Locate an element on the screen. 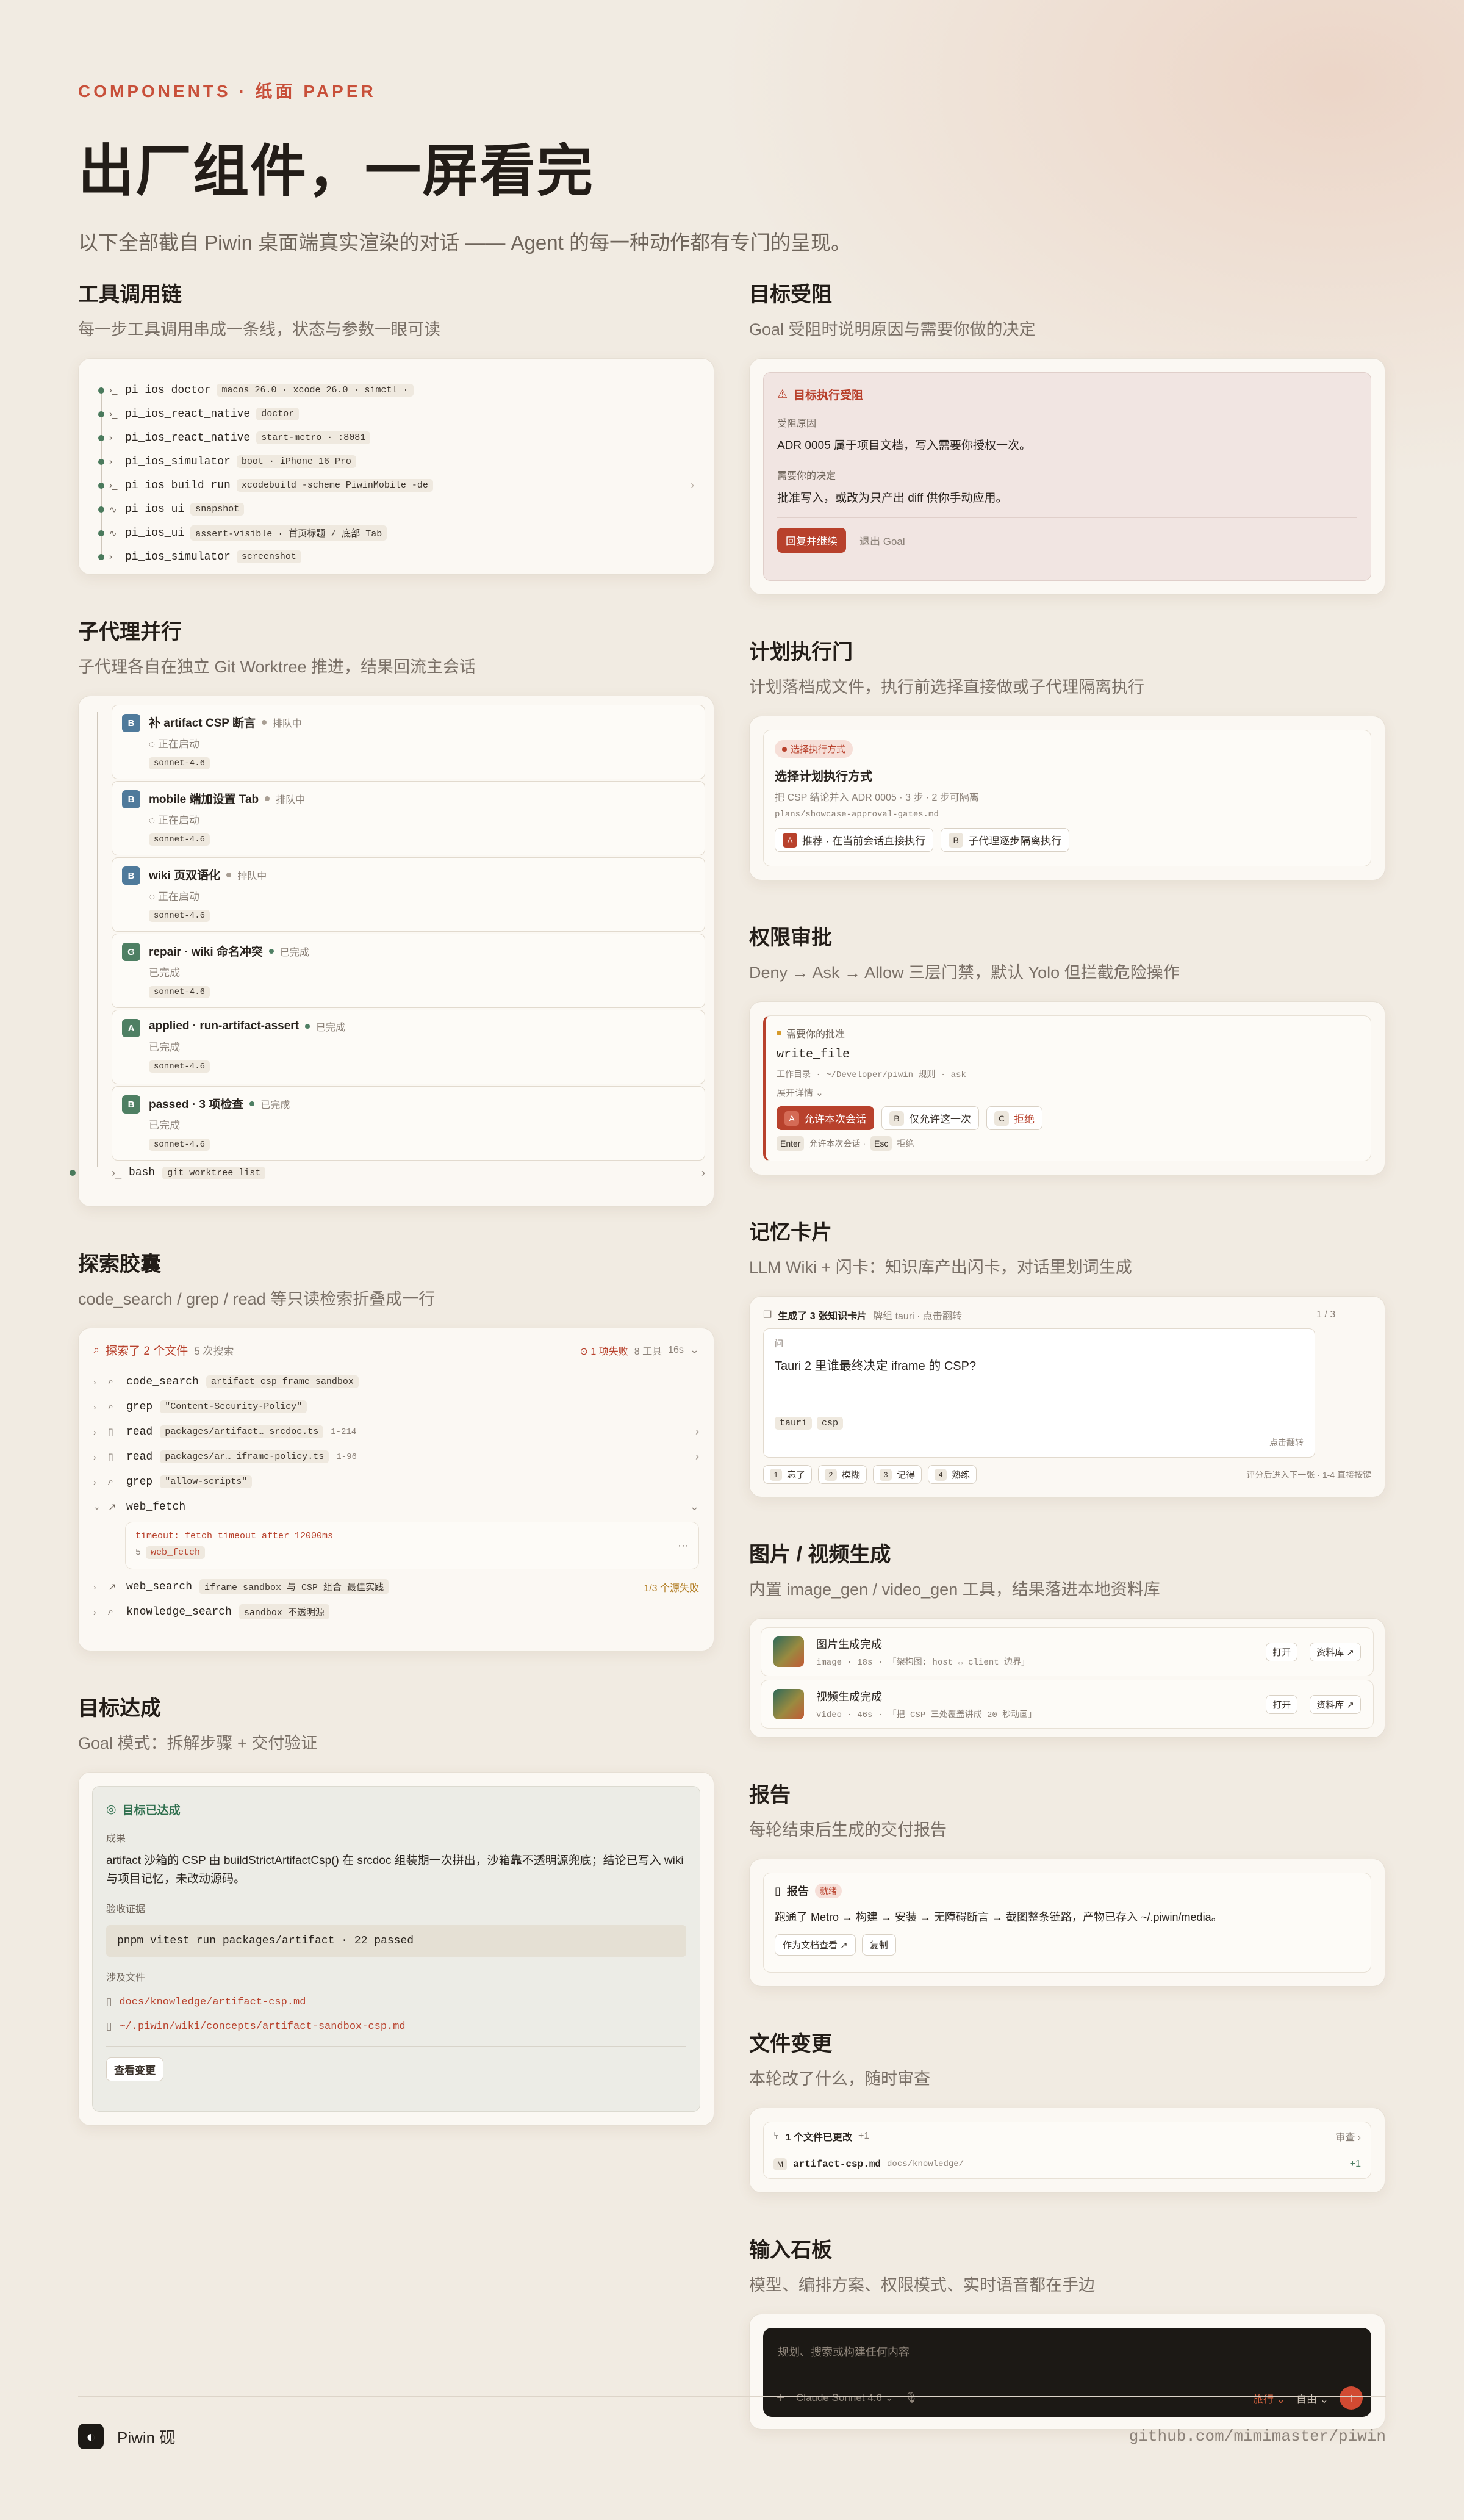 This screenshot has width=1464, height=2520. keyboard-hints: Enter 允许本次会话 · Esc 拒绝 is located at coordinates (1068, 1143).